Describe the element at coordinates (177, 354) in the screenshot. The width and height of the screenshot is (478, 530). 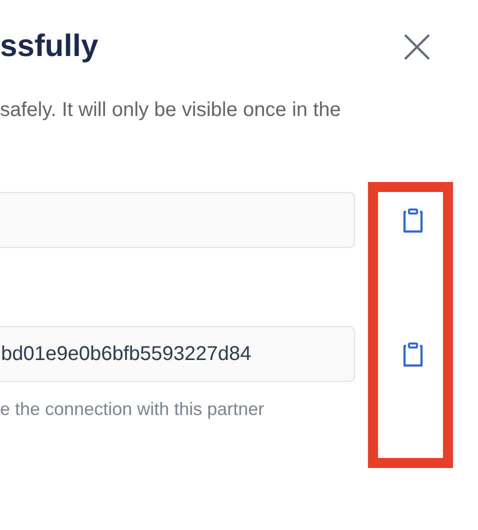
I see `input-field: bd01e9e0b6bfb5593227d84` at that location.